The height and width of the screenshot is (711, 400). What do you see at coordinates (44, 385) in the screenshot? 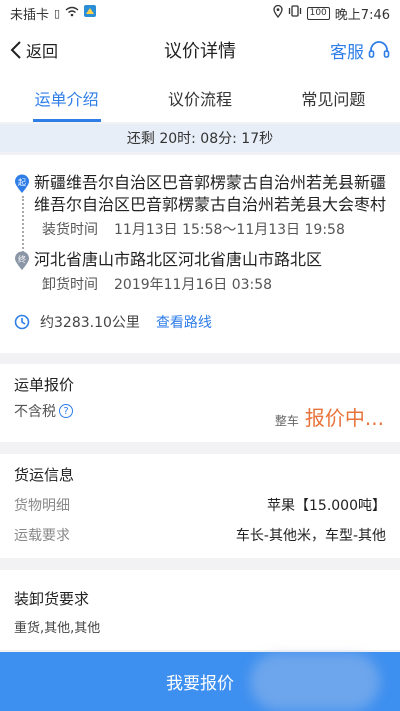
I see `quote-title: 运单报价` at bounding box center [44, 385].